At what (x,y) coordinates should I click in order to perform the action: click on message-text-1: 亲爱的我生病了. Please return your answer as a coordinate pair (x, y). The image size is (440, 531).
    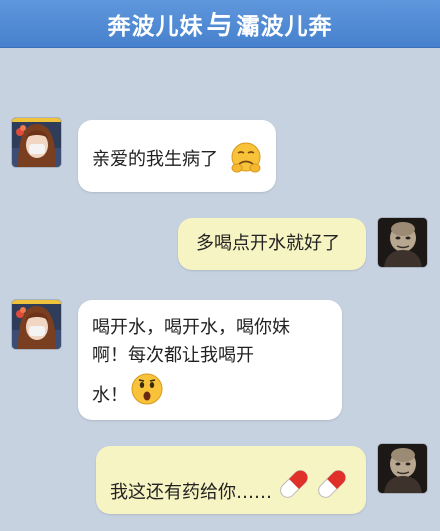
    Looking at the image, I should click on (155, 159).